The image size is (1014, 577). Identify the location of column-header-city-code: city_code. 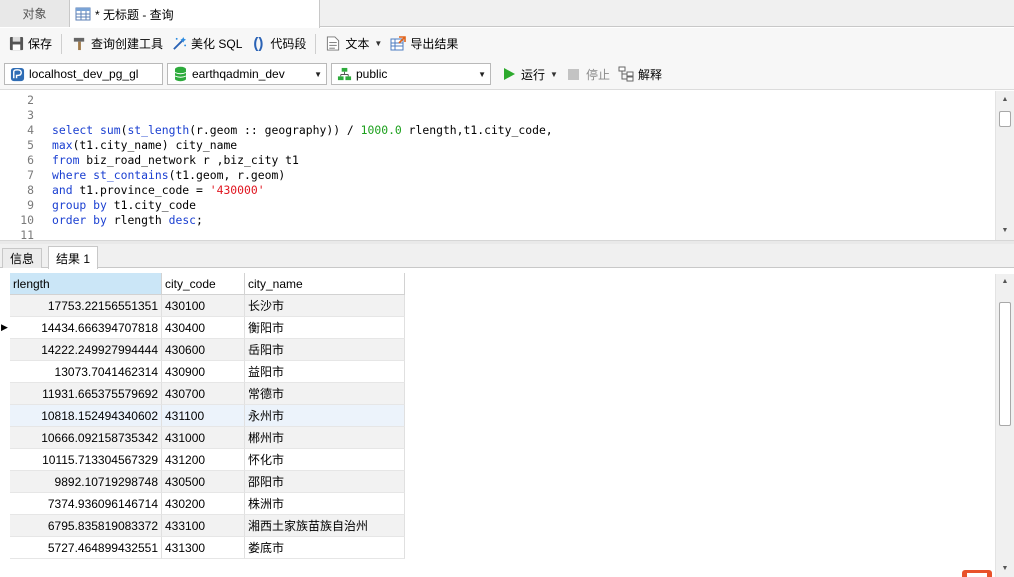
(203, 284).